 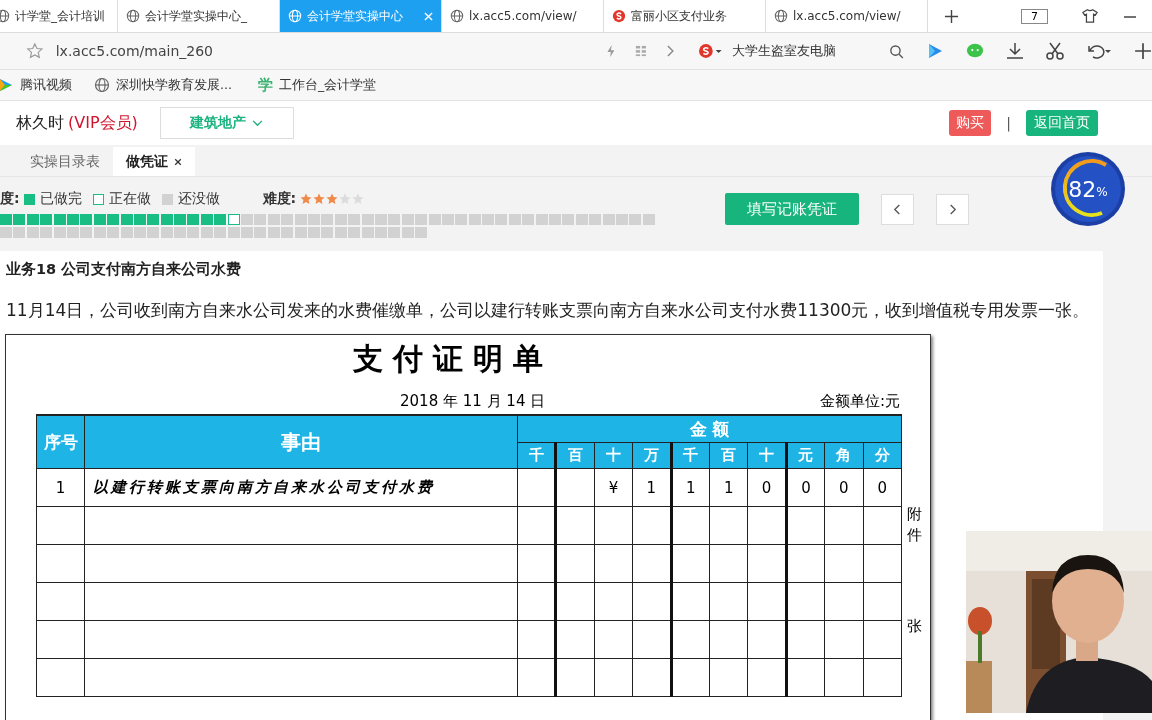 What do you see at coordinates (951, 16) in the screenshot?
I see `new-tab-icon` at bounding box center [951, 16].